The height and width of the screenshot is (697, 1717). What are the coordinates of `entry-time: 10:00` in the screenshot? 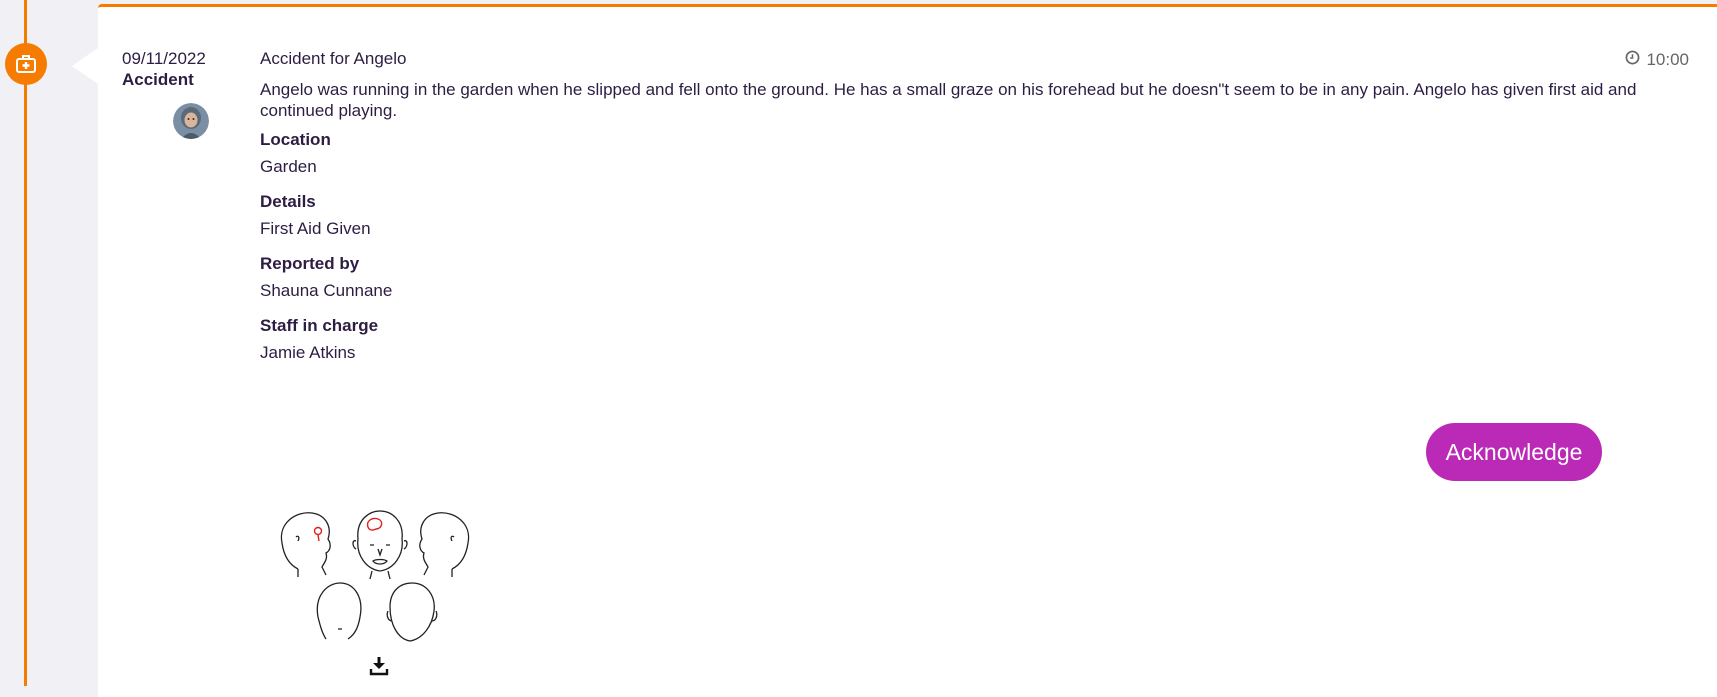 It's located at (1657, 60).